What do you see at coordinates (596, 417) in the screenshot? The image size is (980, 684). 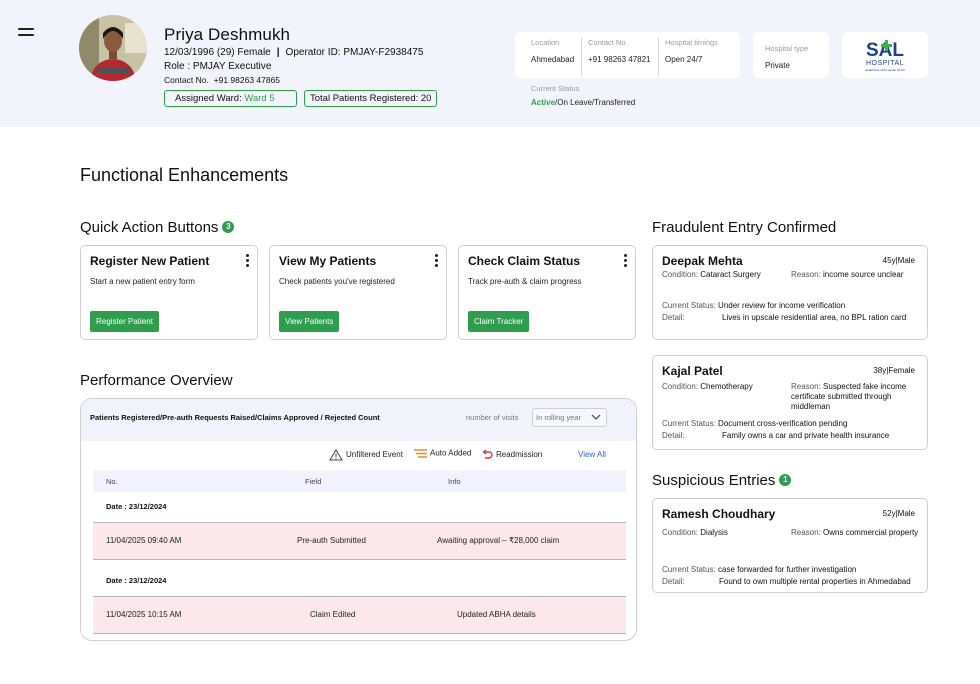 I see `chevron-down-icon` at bounding box center [596, 417].